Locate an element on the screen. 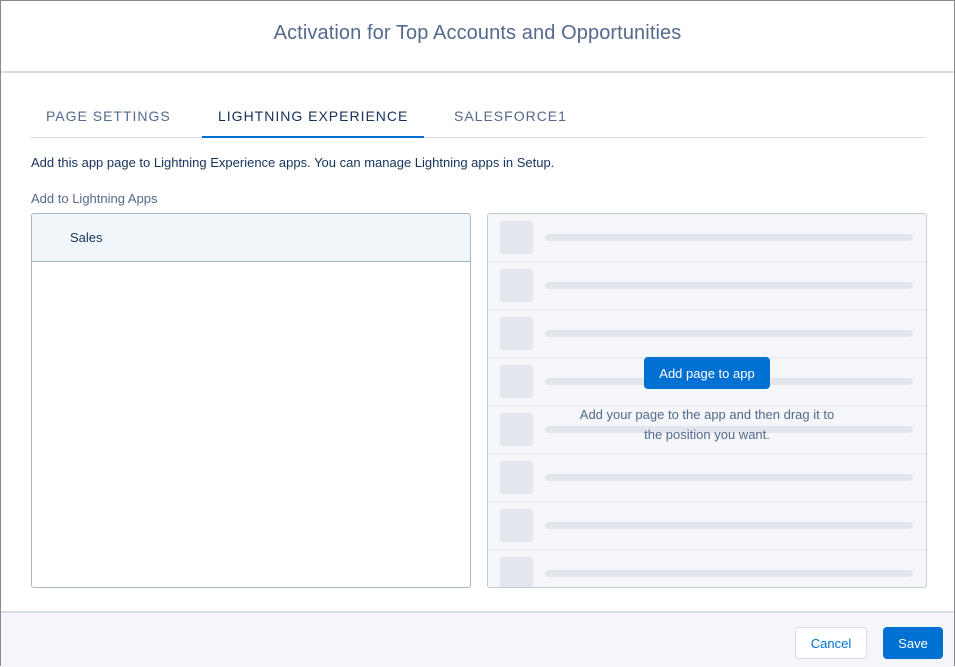 The width and height of the screenshot is (955, 667). add-page-to-app-button: Add page to app is located at coordinates (707, 373).